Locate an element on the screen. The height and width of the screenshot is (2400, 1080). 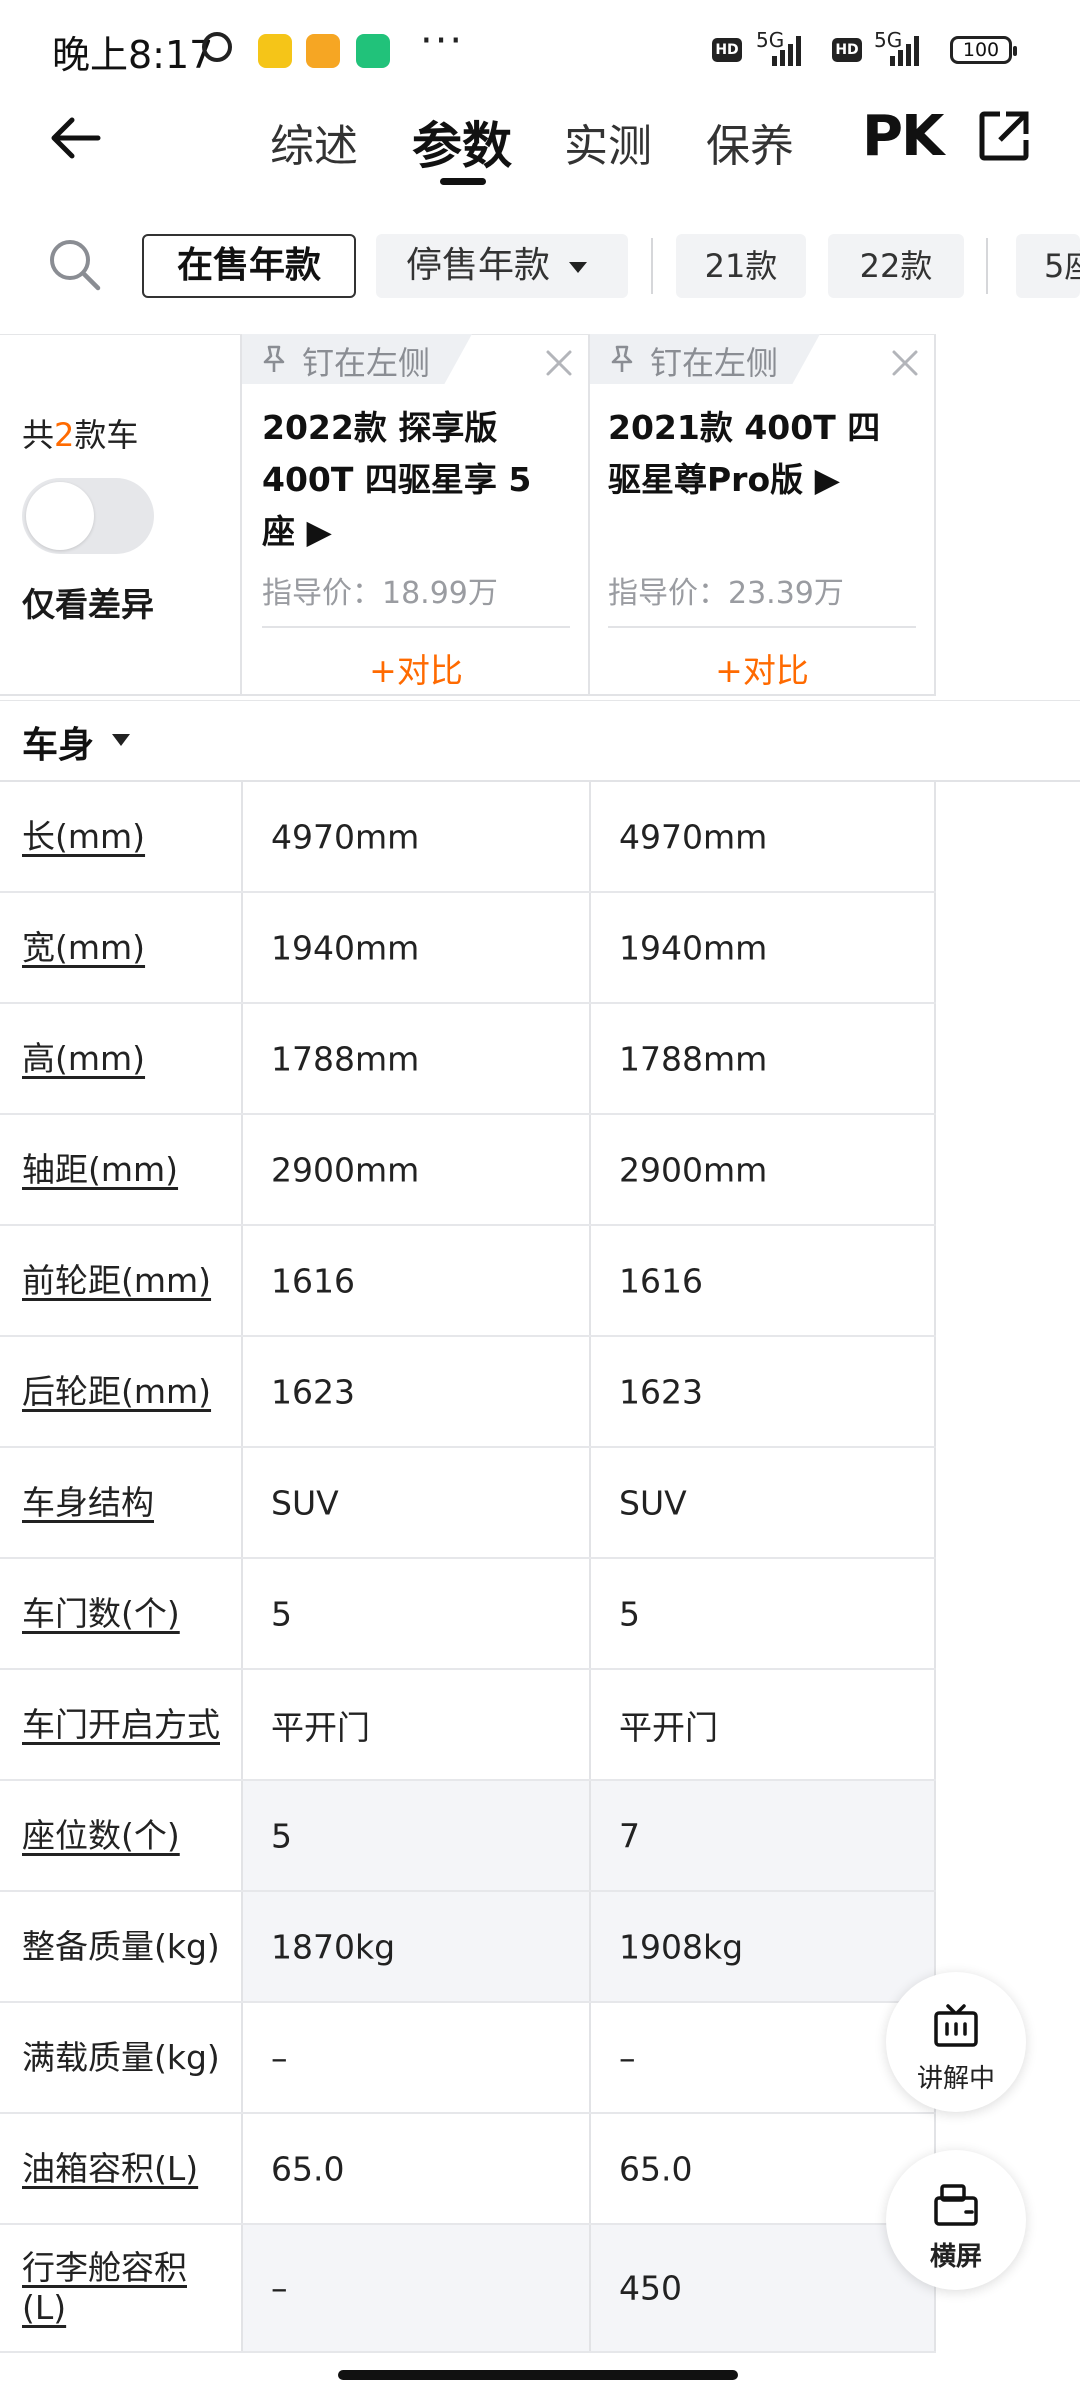
spec-value-text: 1788mm is located at coordinates (345, 1058).